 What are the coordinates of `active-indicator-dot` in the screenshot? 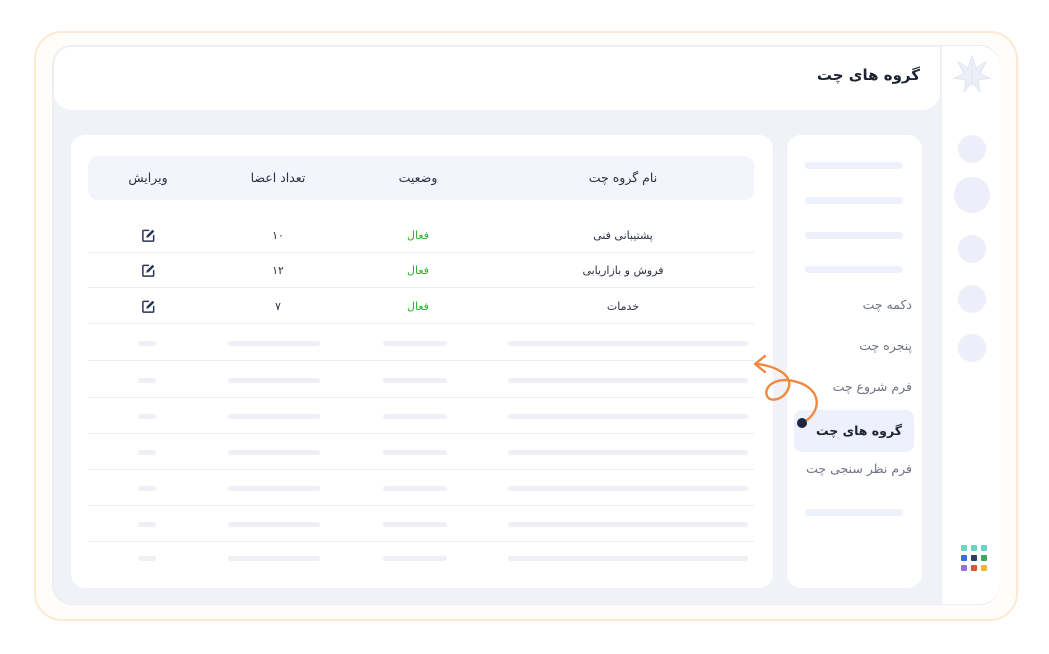 It's located at (802, 423).